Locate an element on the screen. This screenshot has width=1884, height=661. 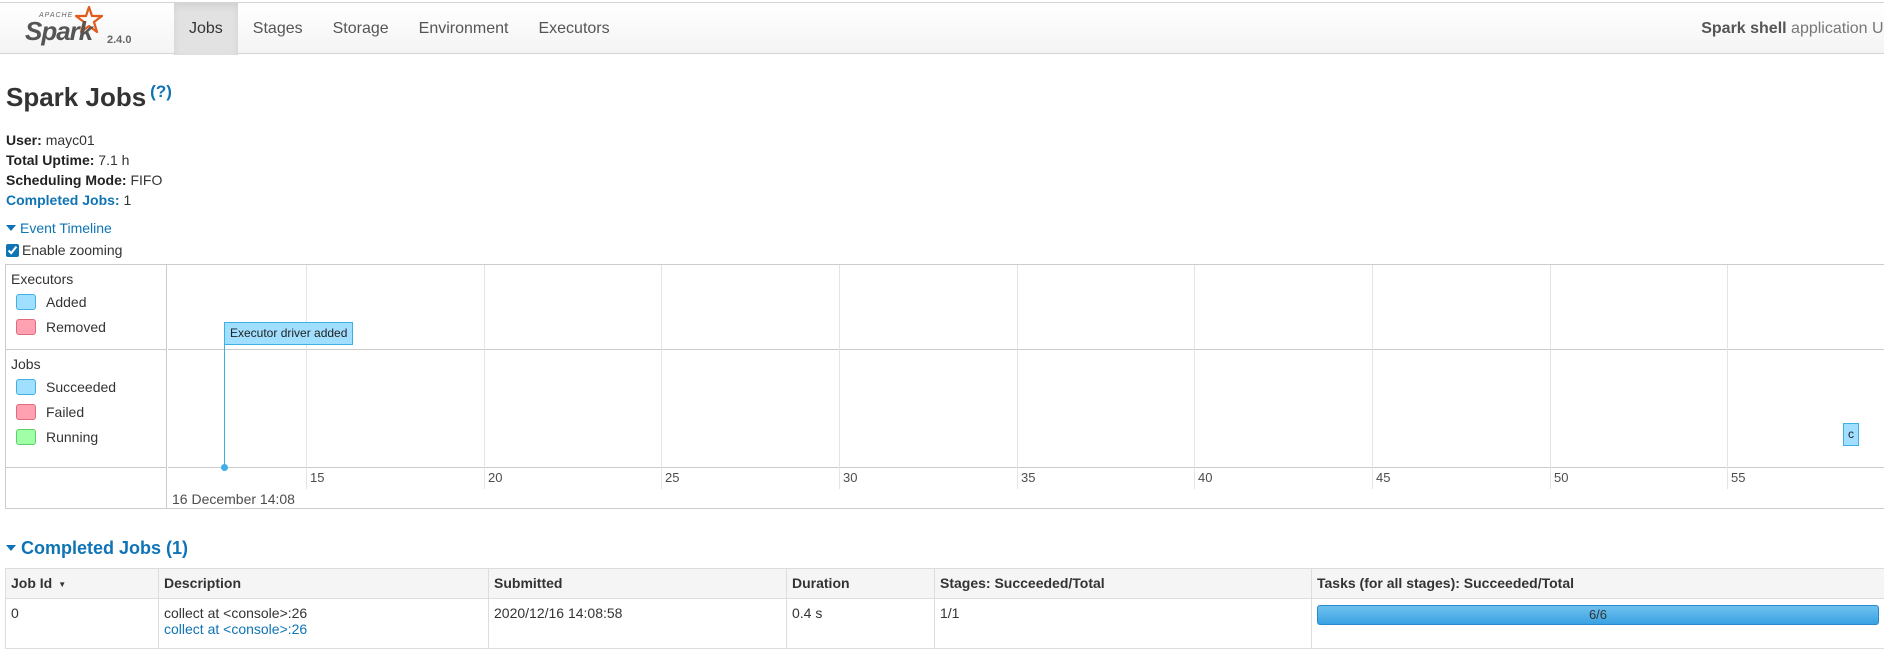
jobs-group: Jobs Succeeded Failed Running is located at coordinates (86, 409).